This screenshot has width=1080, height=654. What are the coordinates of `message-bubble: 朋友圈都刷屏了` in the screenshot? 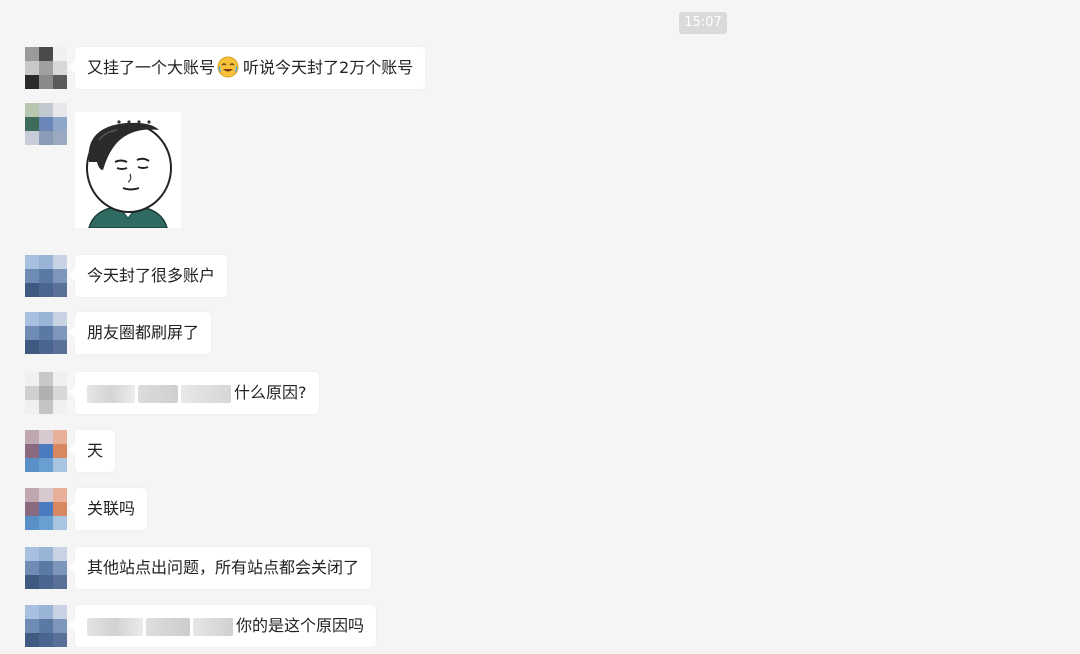 It's located at (140, 333).